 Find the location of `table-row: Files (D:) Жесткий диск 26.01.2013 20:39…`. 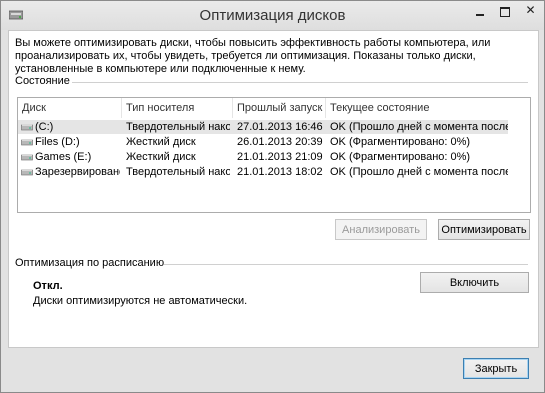

table-row: Files (D:) Жесткий диск 26.01.2013 20:39… is located at coordinates (263, 142).